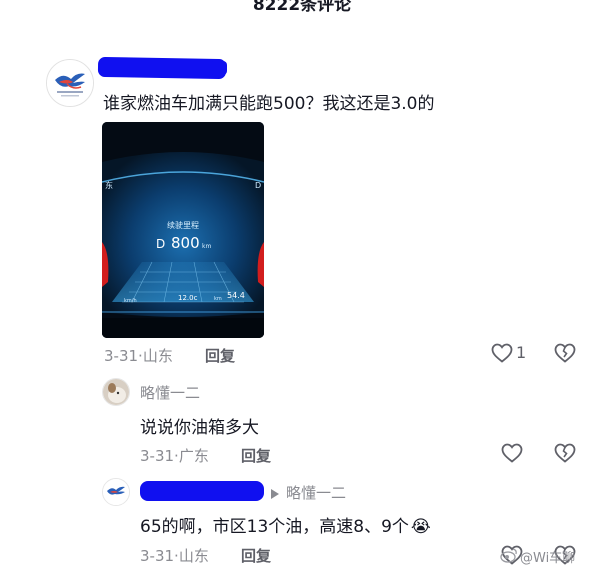 The height and width of the screenshot is (575, 604). Describe the element at coordinates (302, 7) in the screenshot. I see `comment-count-title: 8222条评论` at that location.